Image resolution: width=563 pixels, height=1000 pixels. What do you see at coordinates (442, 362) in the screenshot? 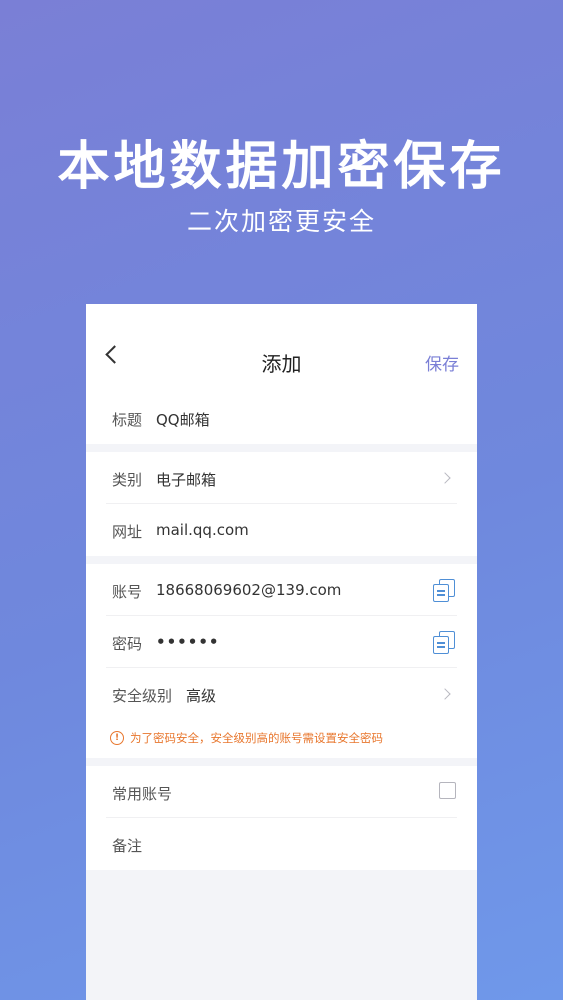
I see `save-button: 保存` at bounding box center [442, 362].